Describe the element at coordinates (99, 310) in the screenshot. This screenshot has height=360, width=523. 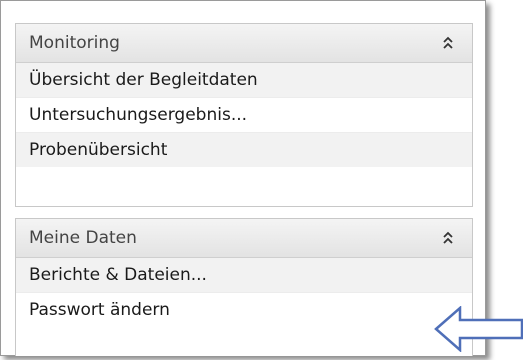
I see `menu-item-label: Passwort ändern` at that location.